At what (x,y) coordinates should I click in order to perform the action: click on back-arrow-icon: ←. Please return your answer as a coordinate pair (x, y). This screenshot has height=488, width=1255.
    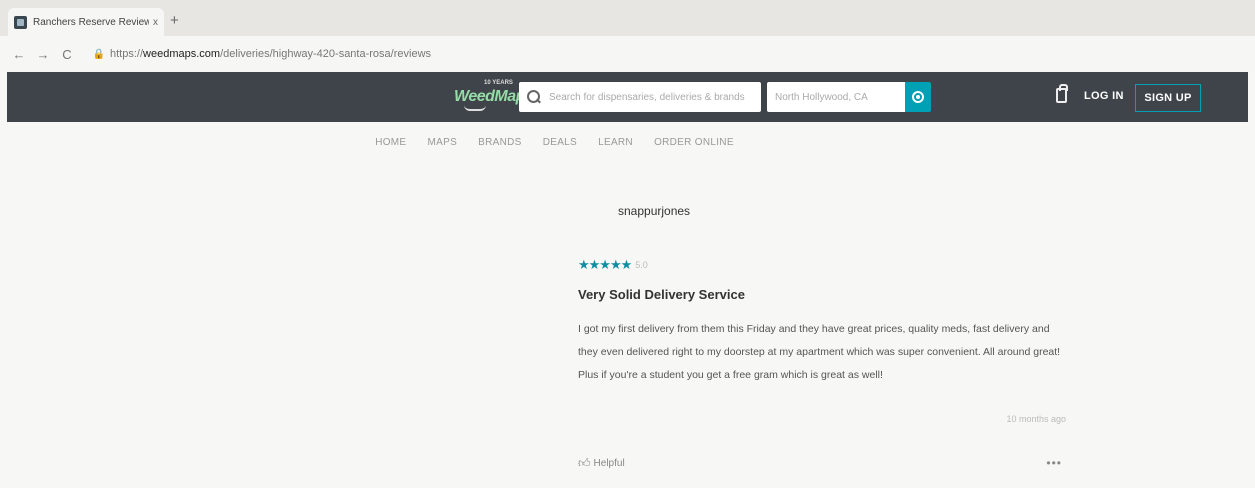
    Looking at the image, I should click on (19, 54).